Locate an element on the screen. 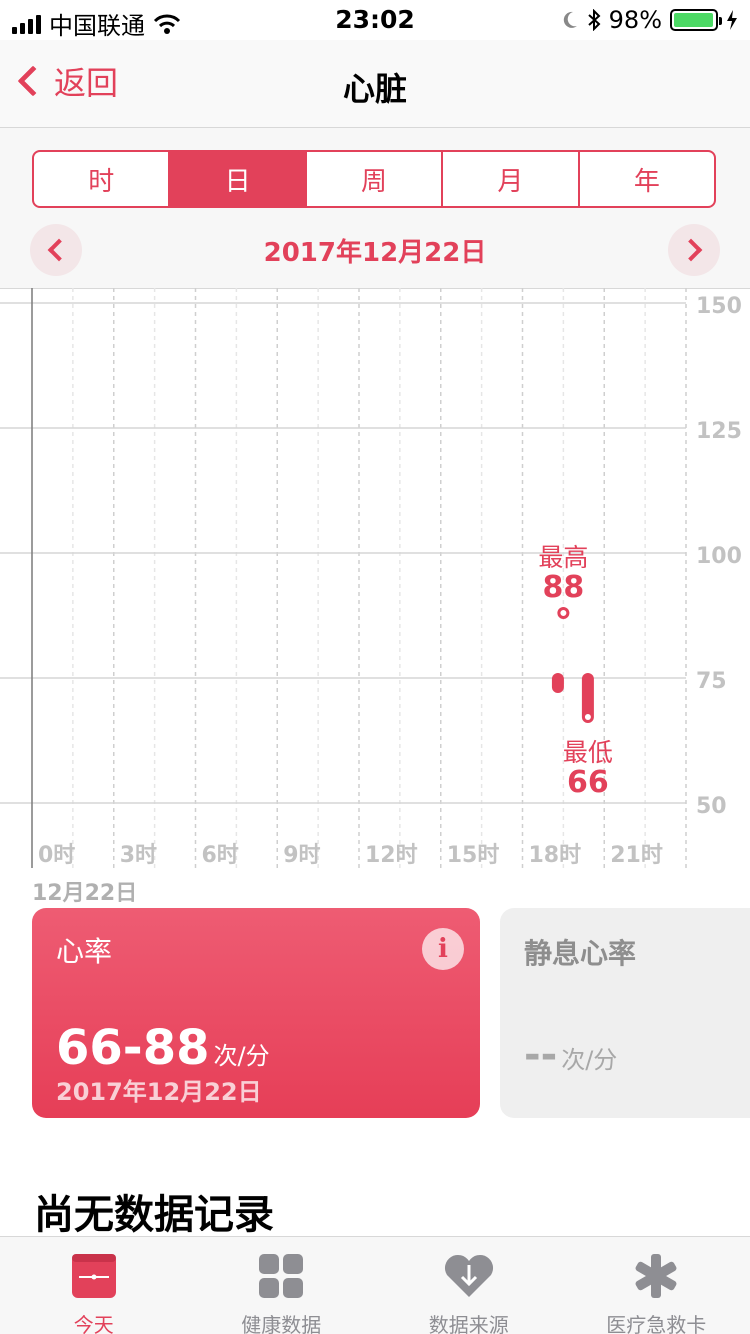 Image resolution: width=750 pixels, height=1334 pixels. x-tick-label: 9时 is located at coordinates (301, 855).